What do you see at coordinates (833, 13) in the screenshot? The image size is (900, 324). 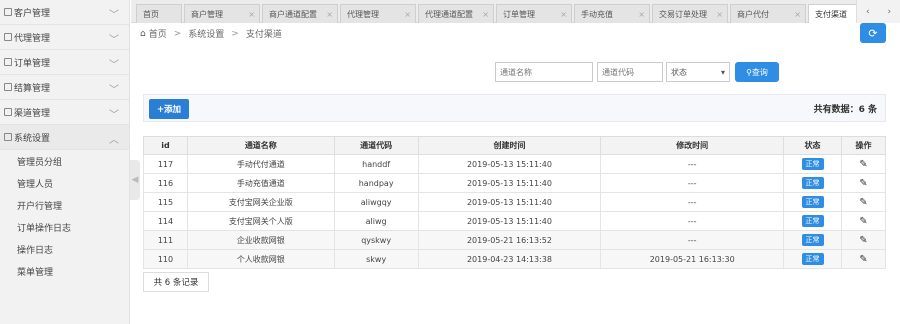 I see `tab-payment-channel: 支付渠道` at bounding box center [833, 13].